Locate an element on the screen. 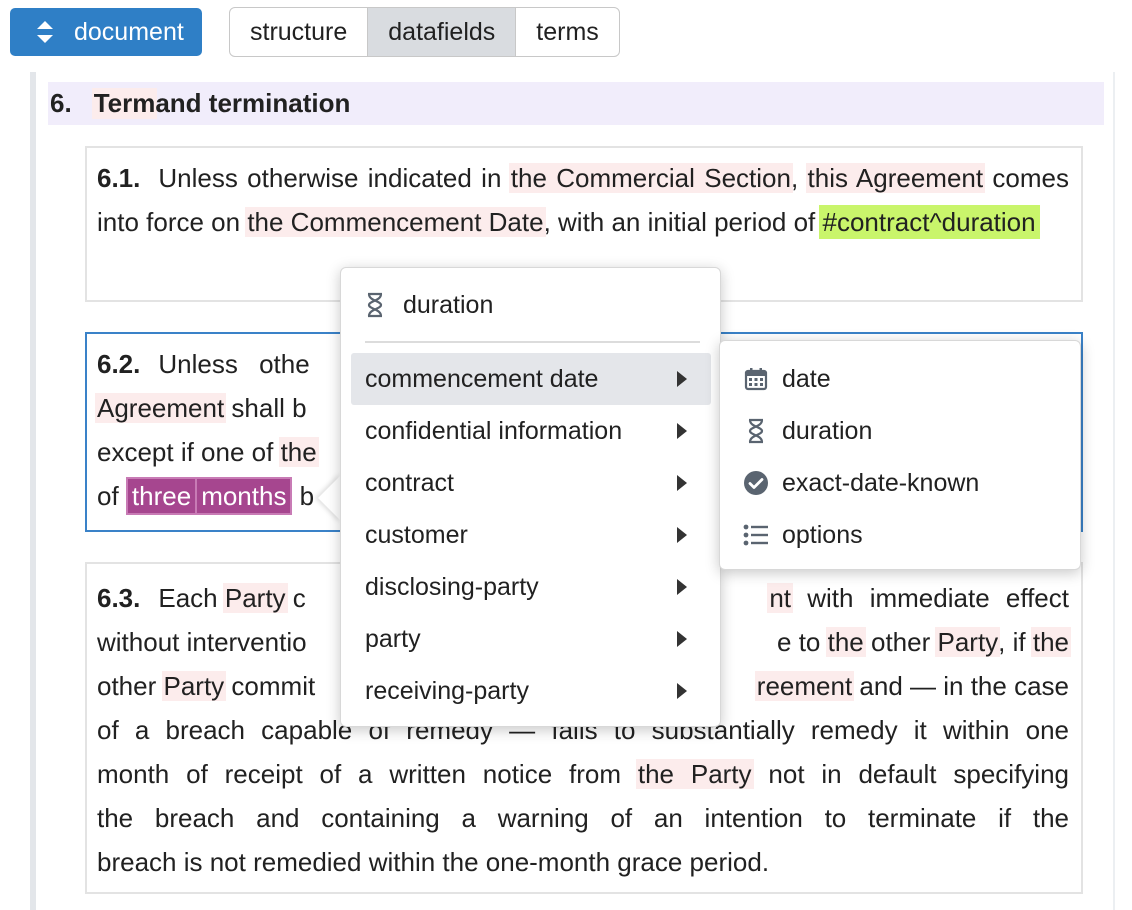  clause-number: 6.1. is located at coordinates (119, 178).